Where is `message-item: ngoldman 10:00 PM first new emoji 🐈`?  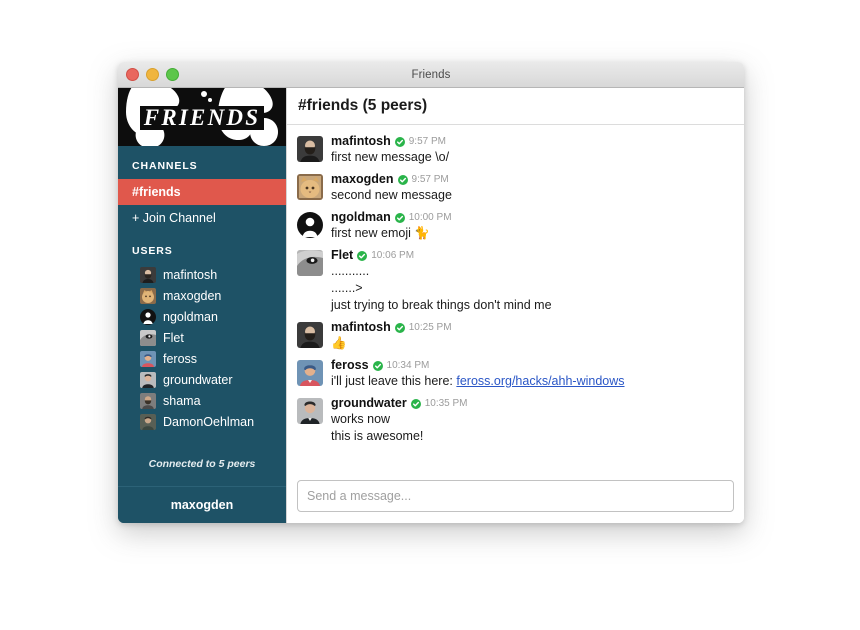 message-item: ngoldman 10:00 PM first new emoji 🐈 is located at coordinates (515, 226).